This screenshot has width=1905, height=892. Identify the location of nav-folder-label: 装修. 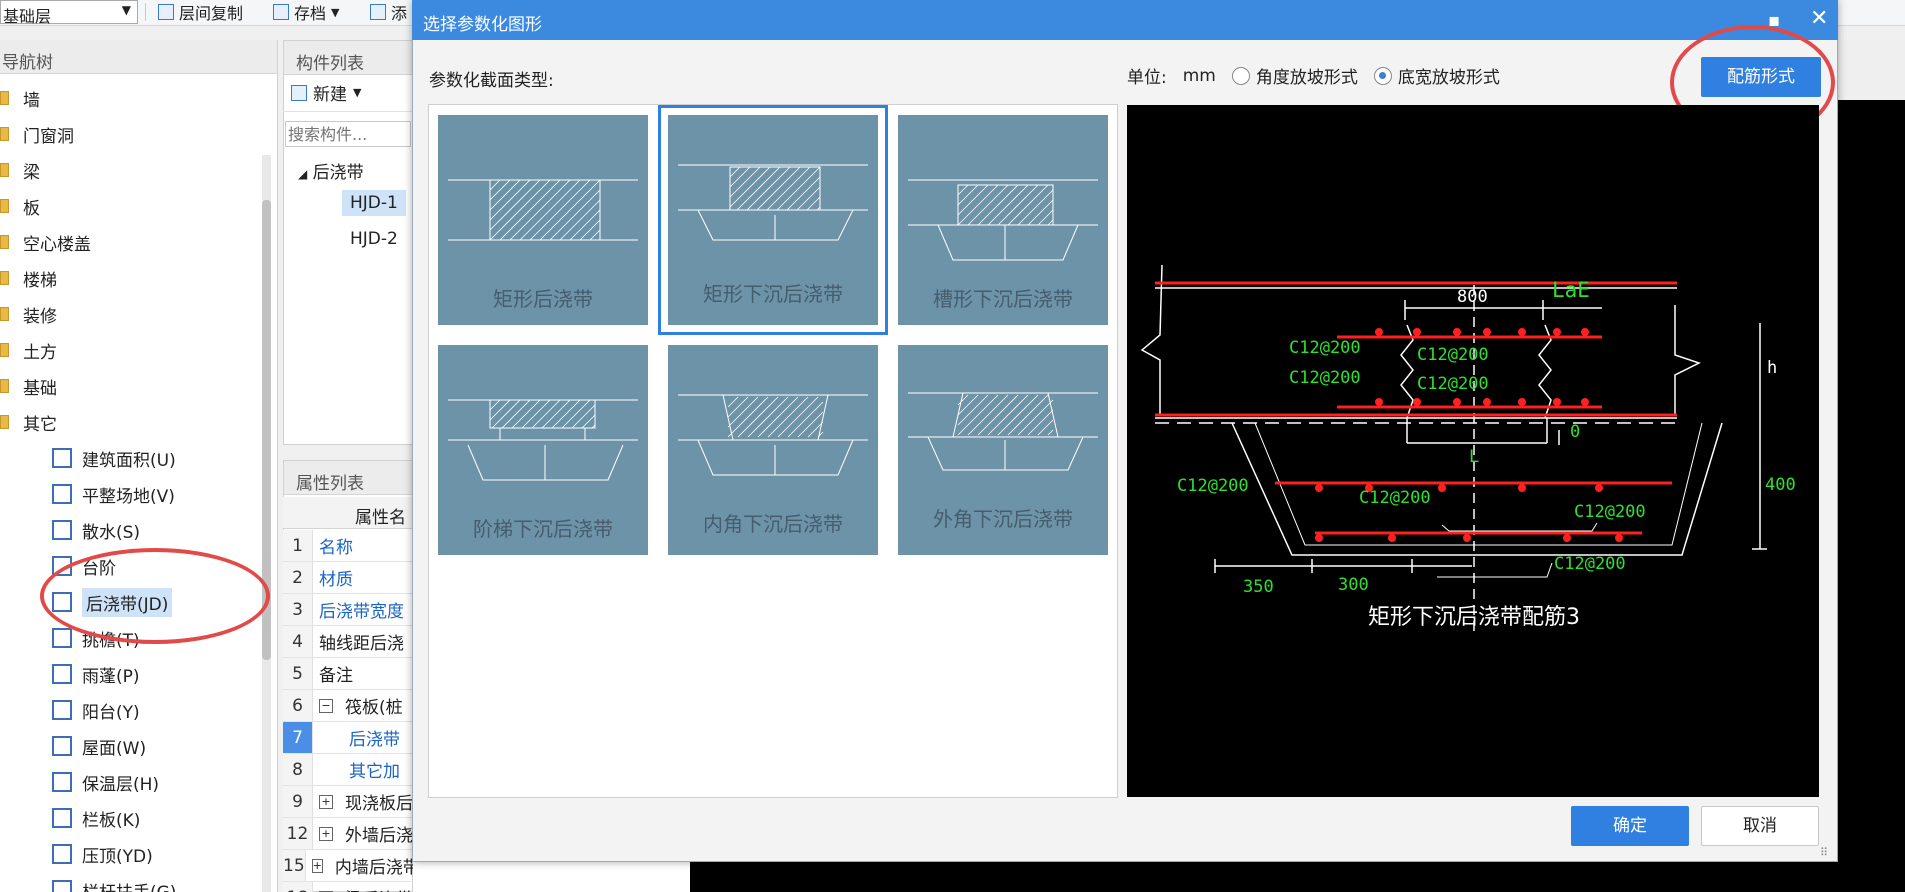
(40, 316).